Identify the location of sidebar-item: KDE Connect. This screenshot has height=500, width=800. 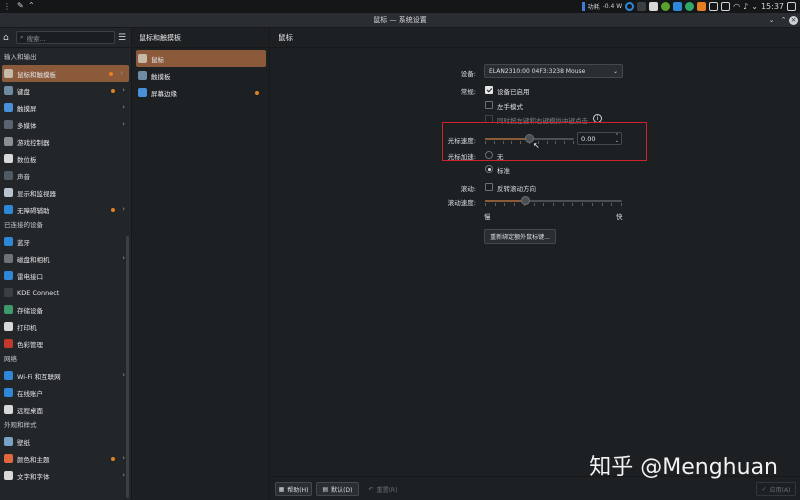
(65, 292).